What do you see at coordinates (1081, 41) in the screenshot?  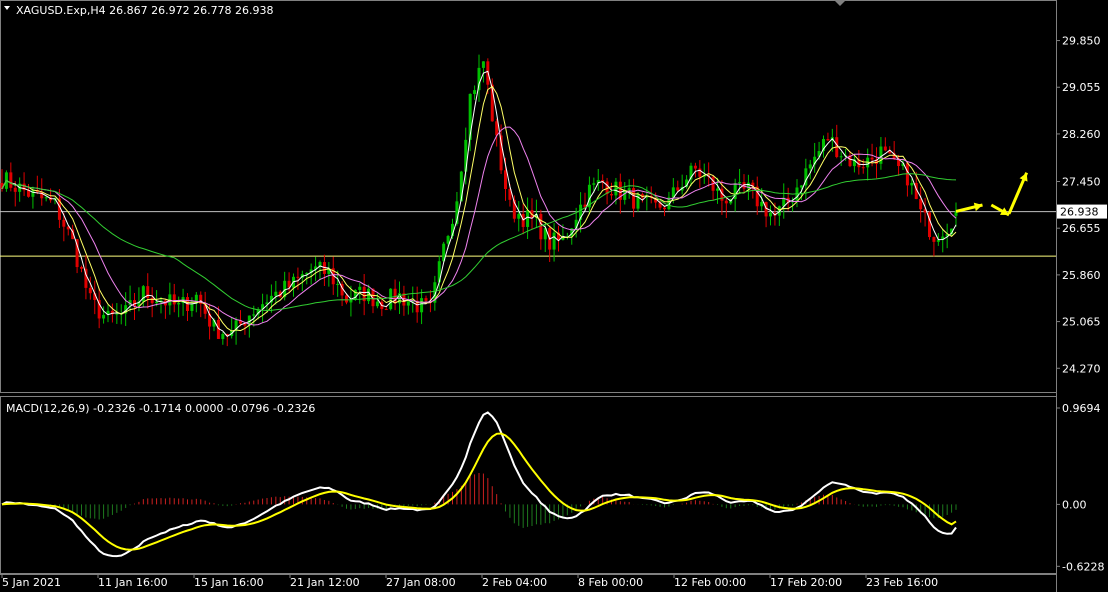 I see `price-tick-label: 29.850` at bounding box center [1081, 41].